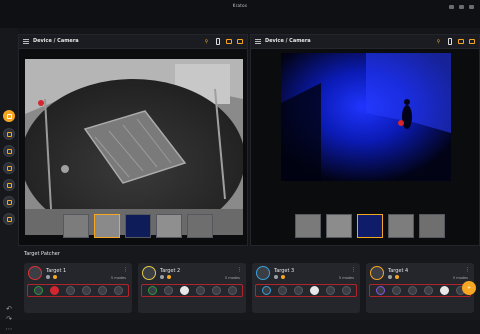 This screenshot has height=334, width=480. I want to click on target-card: Target 3 ⋮ 5 modes, so click(306, 288).